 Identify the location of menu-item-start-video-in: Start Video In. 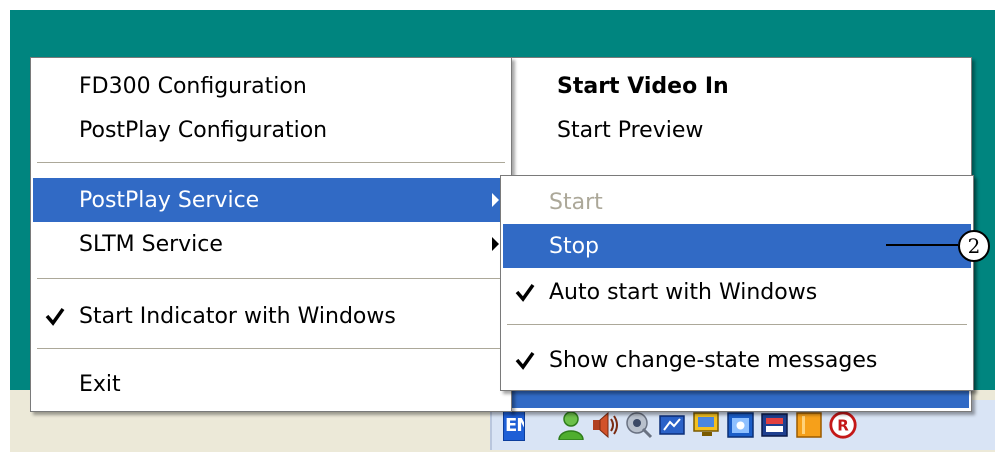
(740, 86).